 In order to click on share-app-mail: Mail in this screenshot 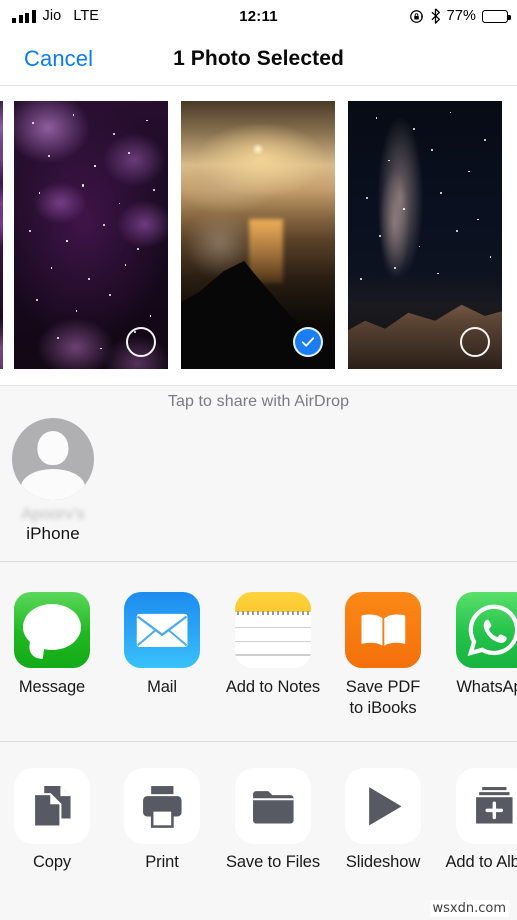, I will do `click(162, 645)`.